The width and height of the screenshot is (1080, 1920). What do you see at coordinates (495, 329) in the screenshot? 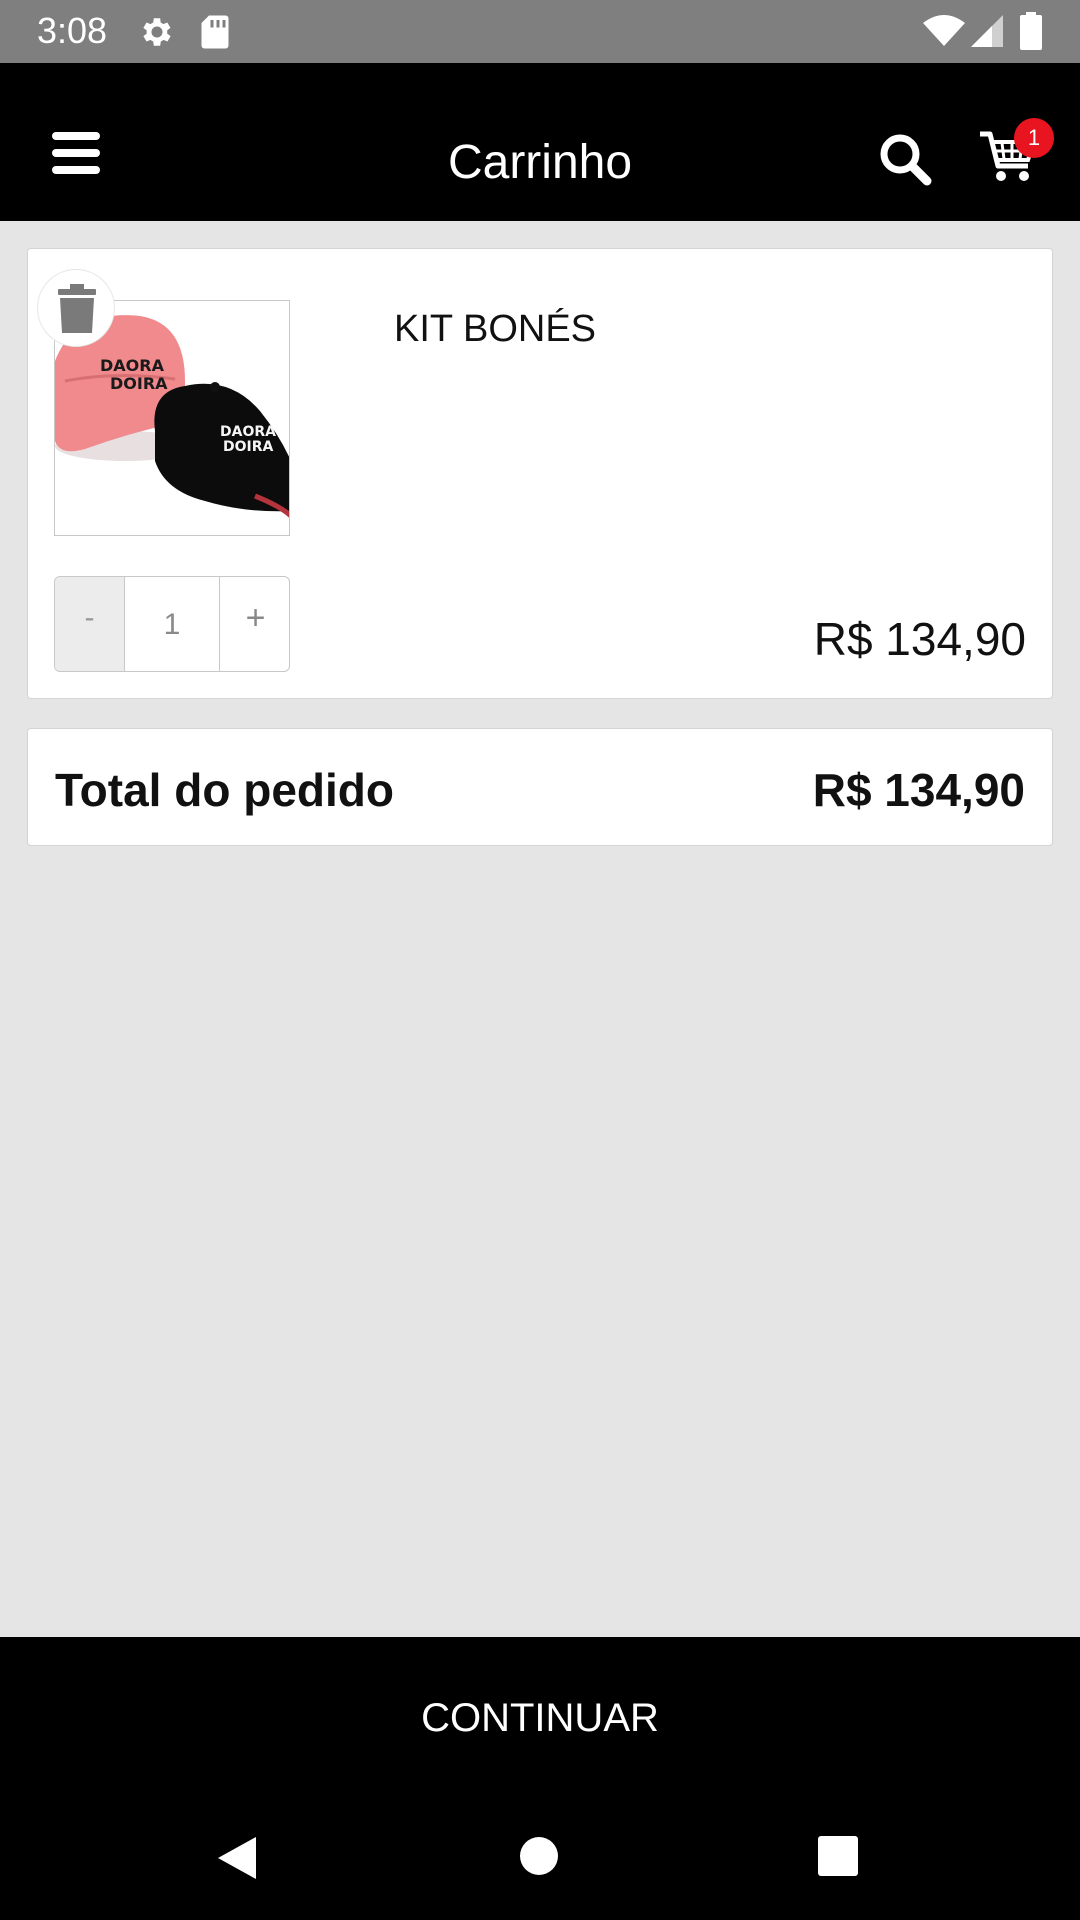
I see `product-name: KIT BONÉS` at bounding box center [495, 329].